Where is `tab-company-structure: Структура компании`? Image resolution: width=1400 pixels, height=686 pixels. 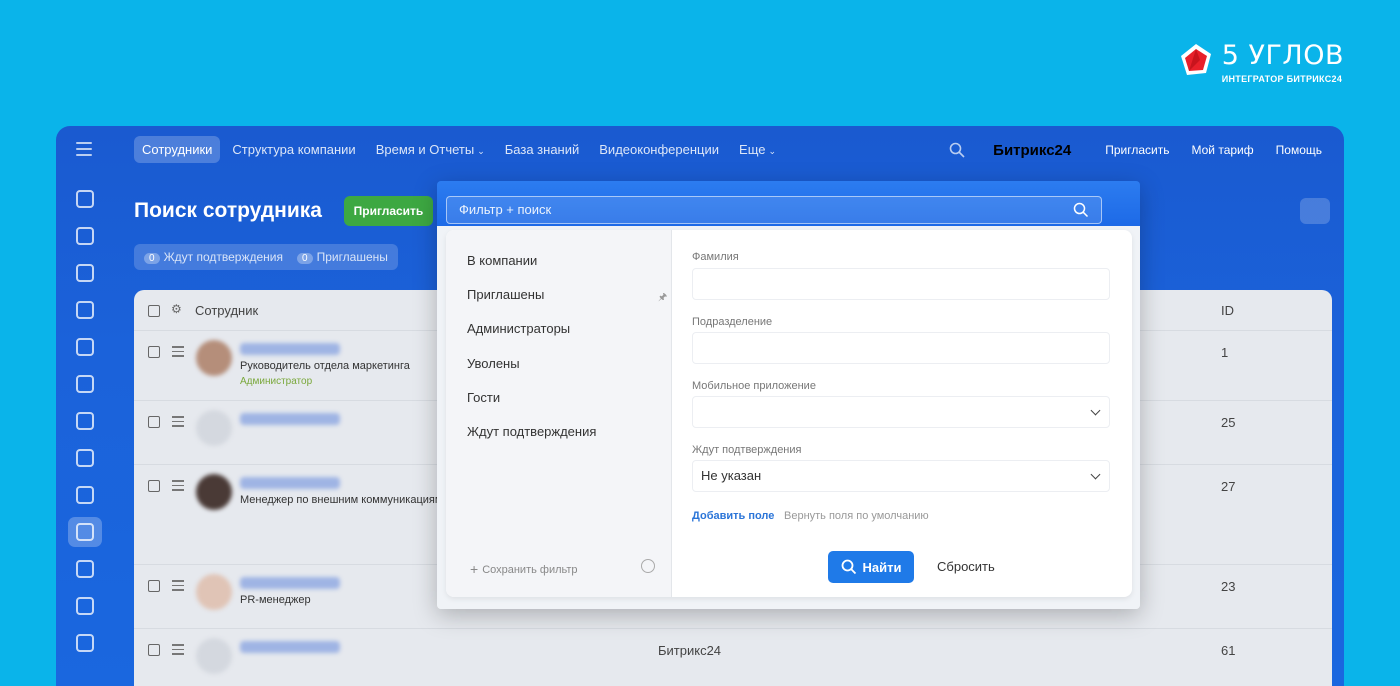 tab-company-structure: Структура компании is located at coordinates (293, 149).